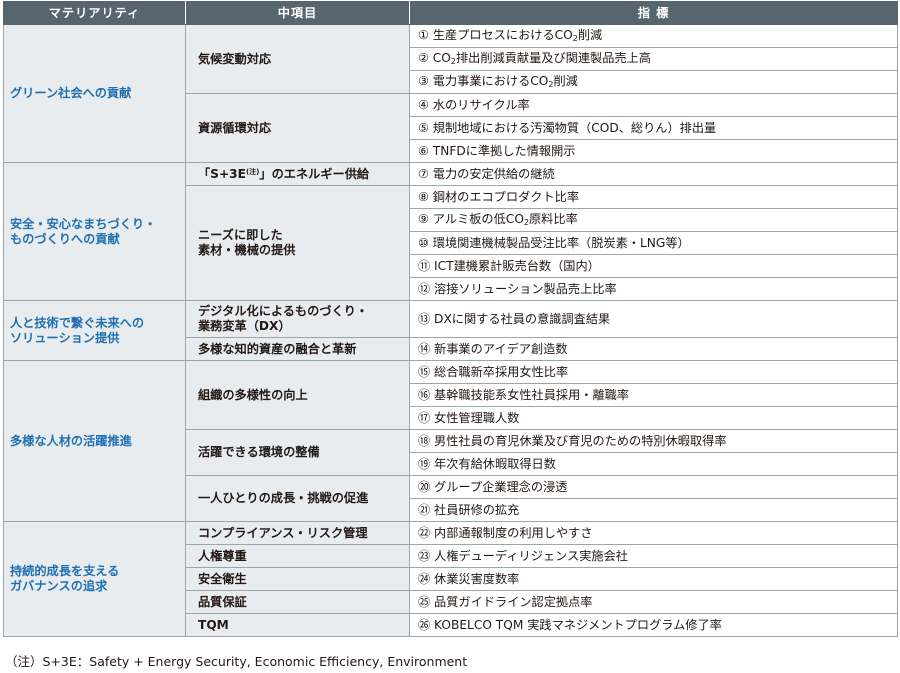  Describe the element at coordinates (653, 197) in the screenshot. I see `indicator-8: ⑧ 鋼材のエコプロダクト比率` at that location.